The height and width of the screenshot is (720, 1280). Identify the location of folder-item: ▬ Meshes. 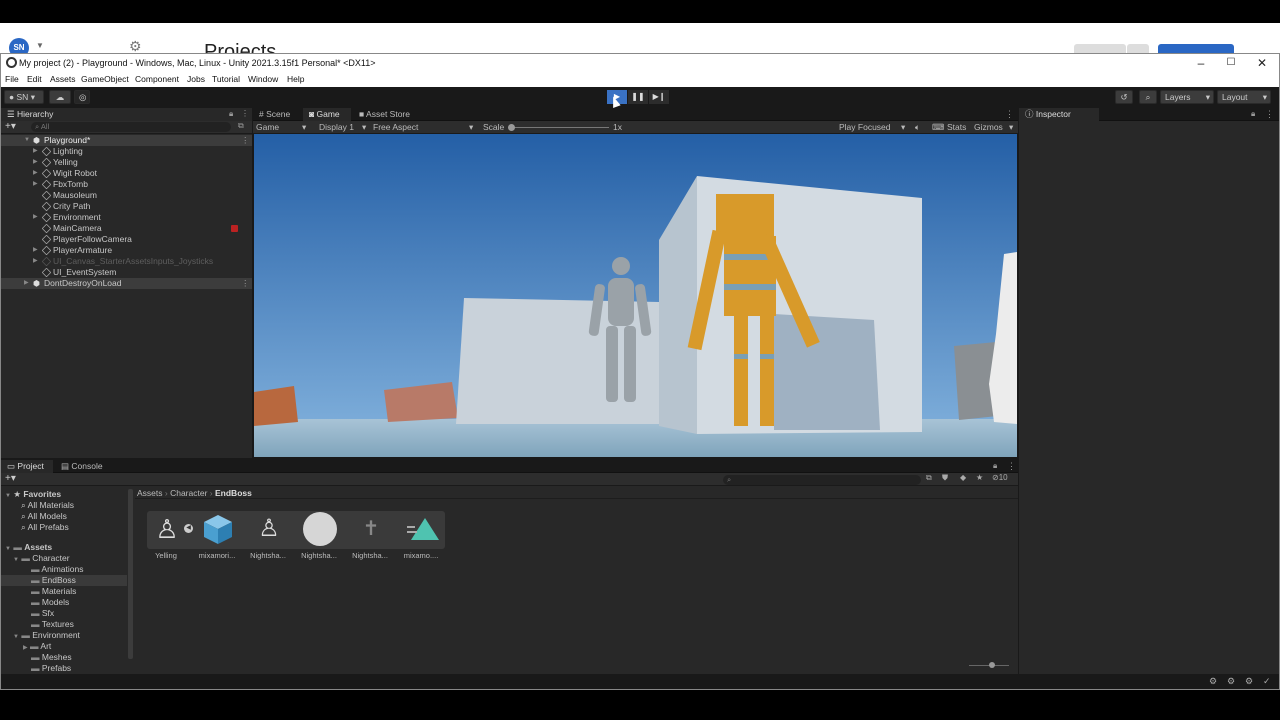
(96, 657).